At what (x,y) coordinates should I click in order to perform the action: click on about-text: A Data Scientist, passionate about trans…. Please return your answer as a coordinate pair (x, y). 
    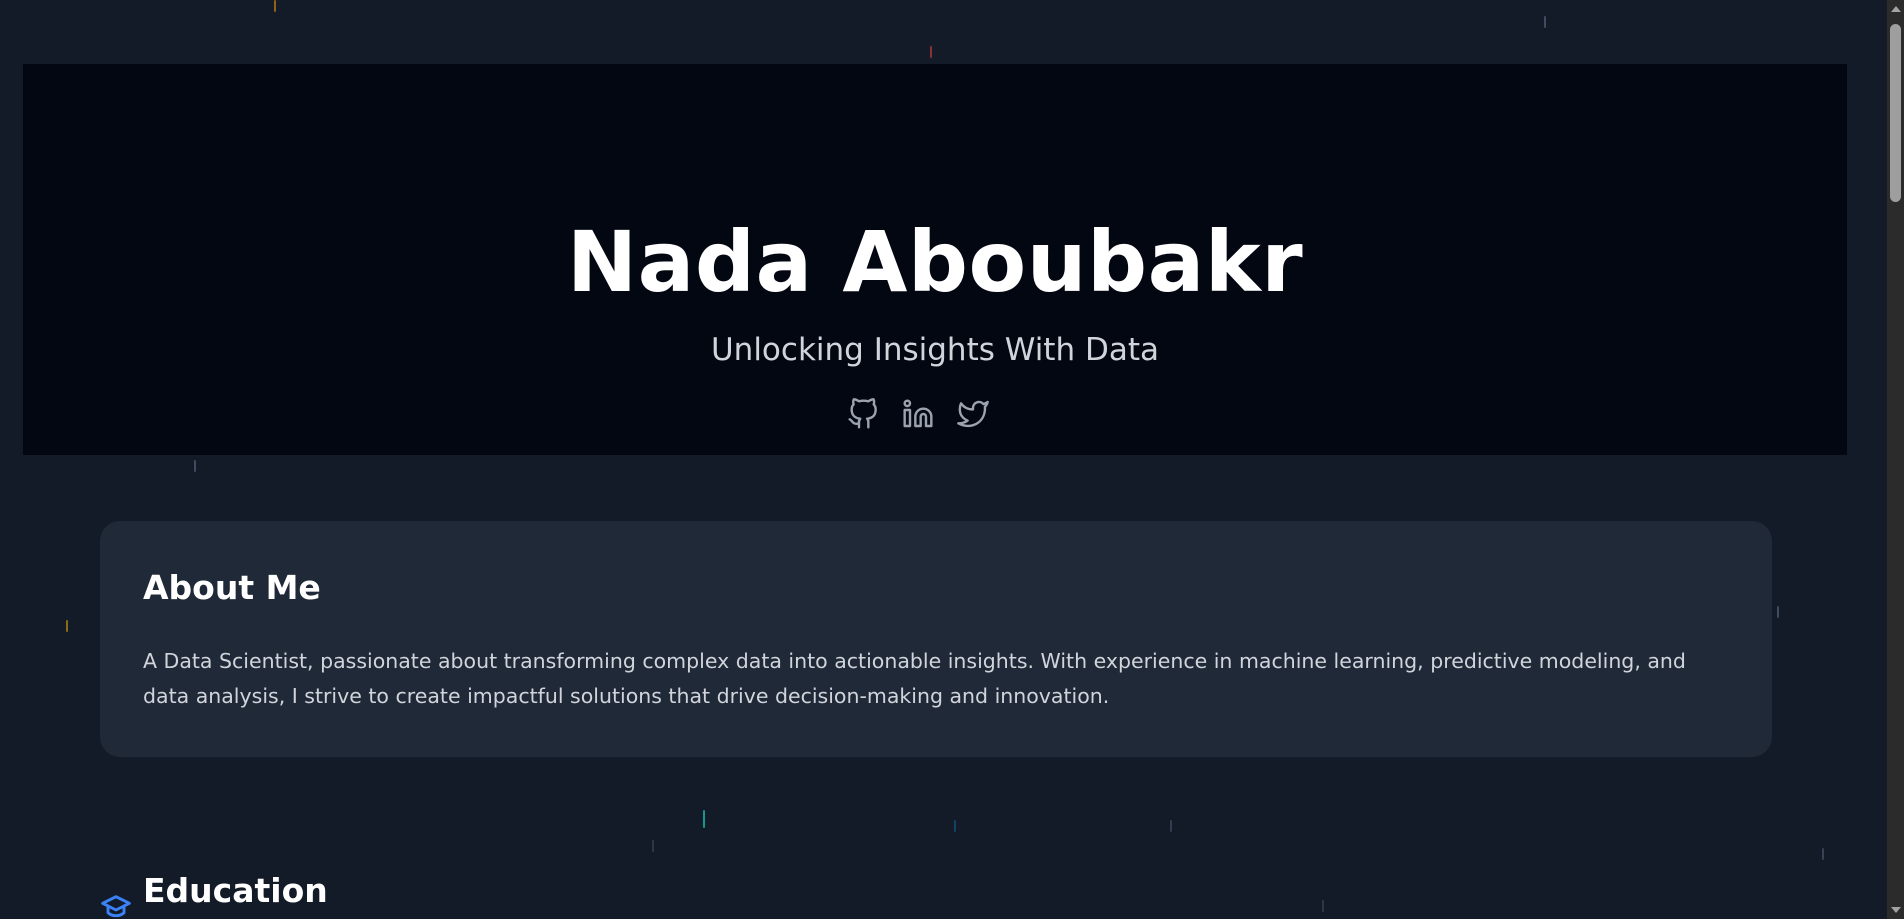
    Looking at the image, I should click on (914, 678).